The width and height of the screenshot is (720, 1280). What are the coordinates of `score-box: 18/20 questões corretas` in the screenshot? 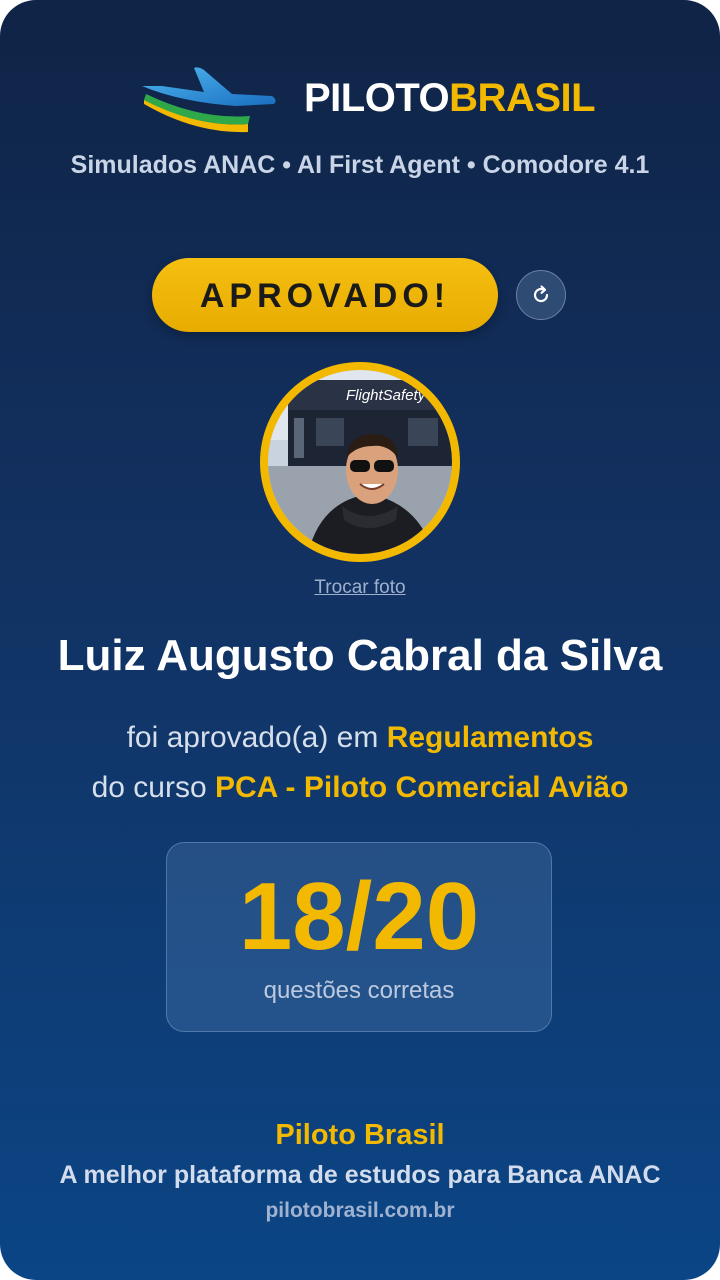 It's located at (359, 937).